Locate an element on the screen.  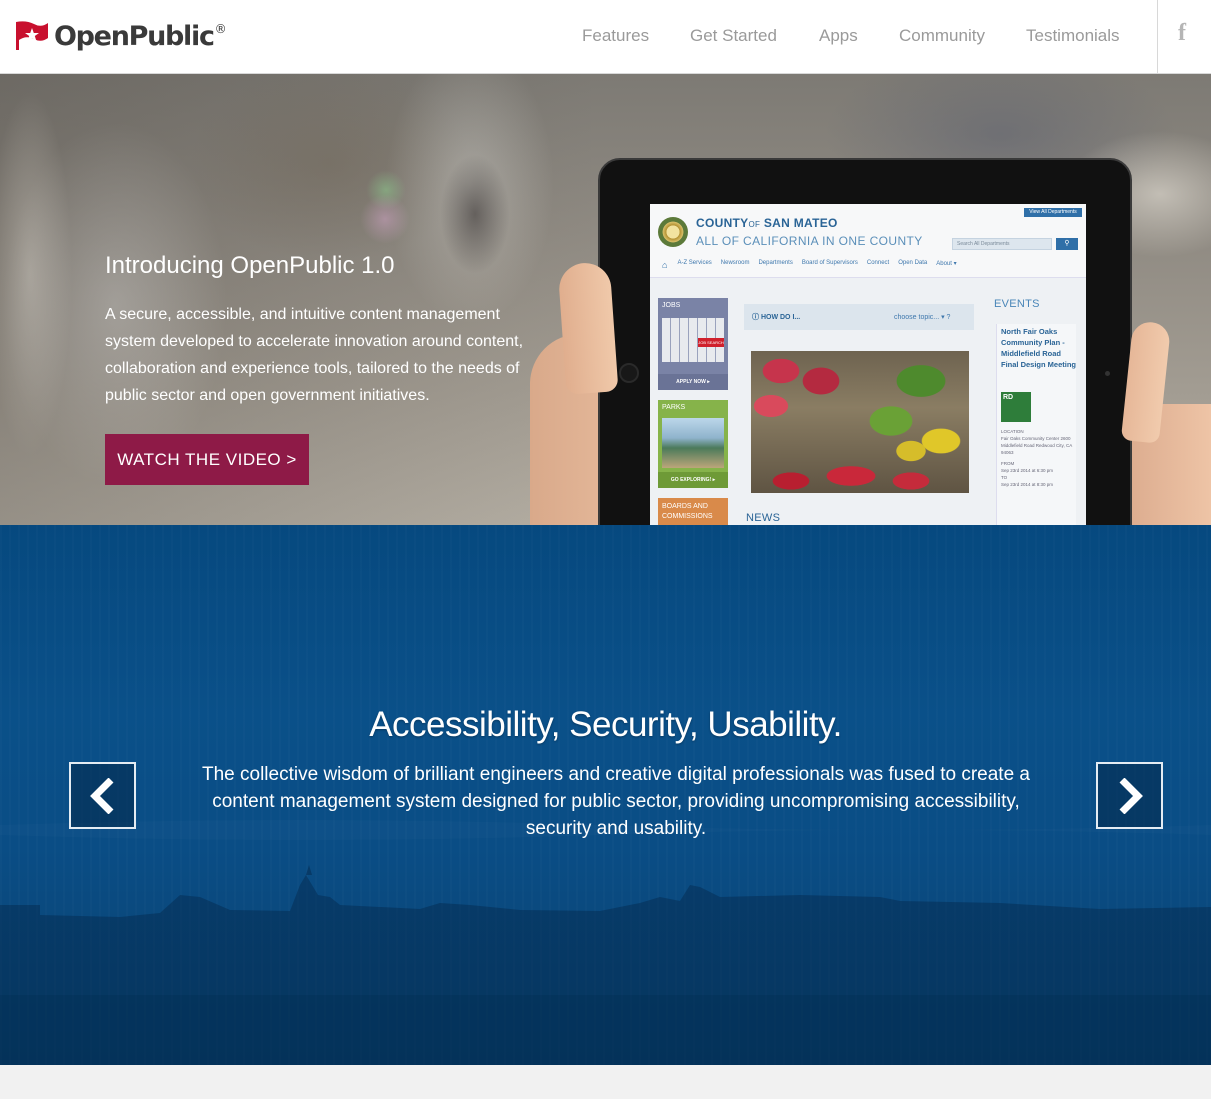
left-thumb is located at coordinates (588, 328).